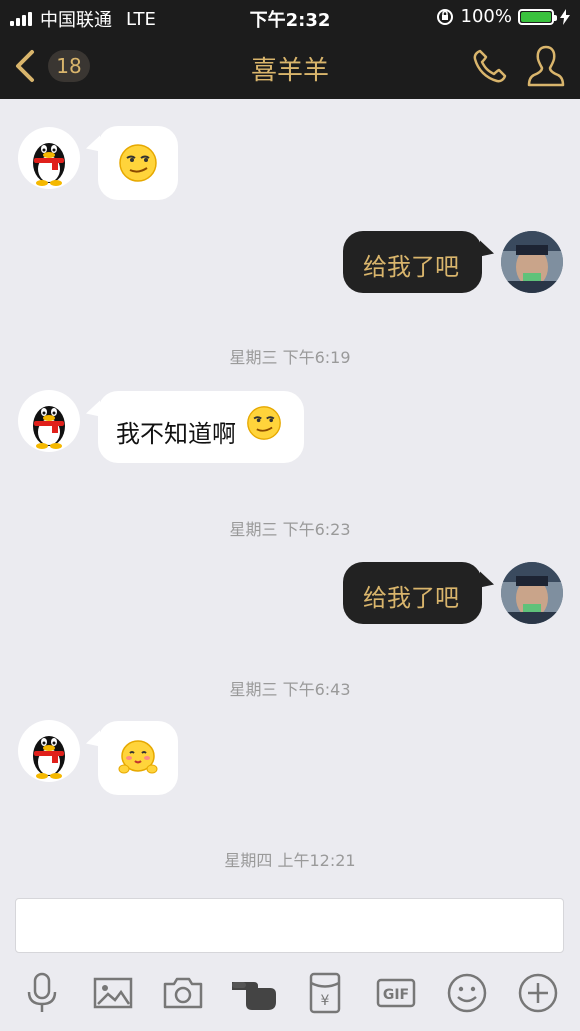  I want to click on message-timestamp: 星期三 下午6:23, so click(290, 529).